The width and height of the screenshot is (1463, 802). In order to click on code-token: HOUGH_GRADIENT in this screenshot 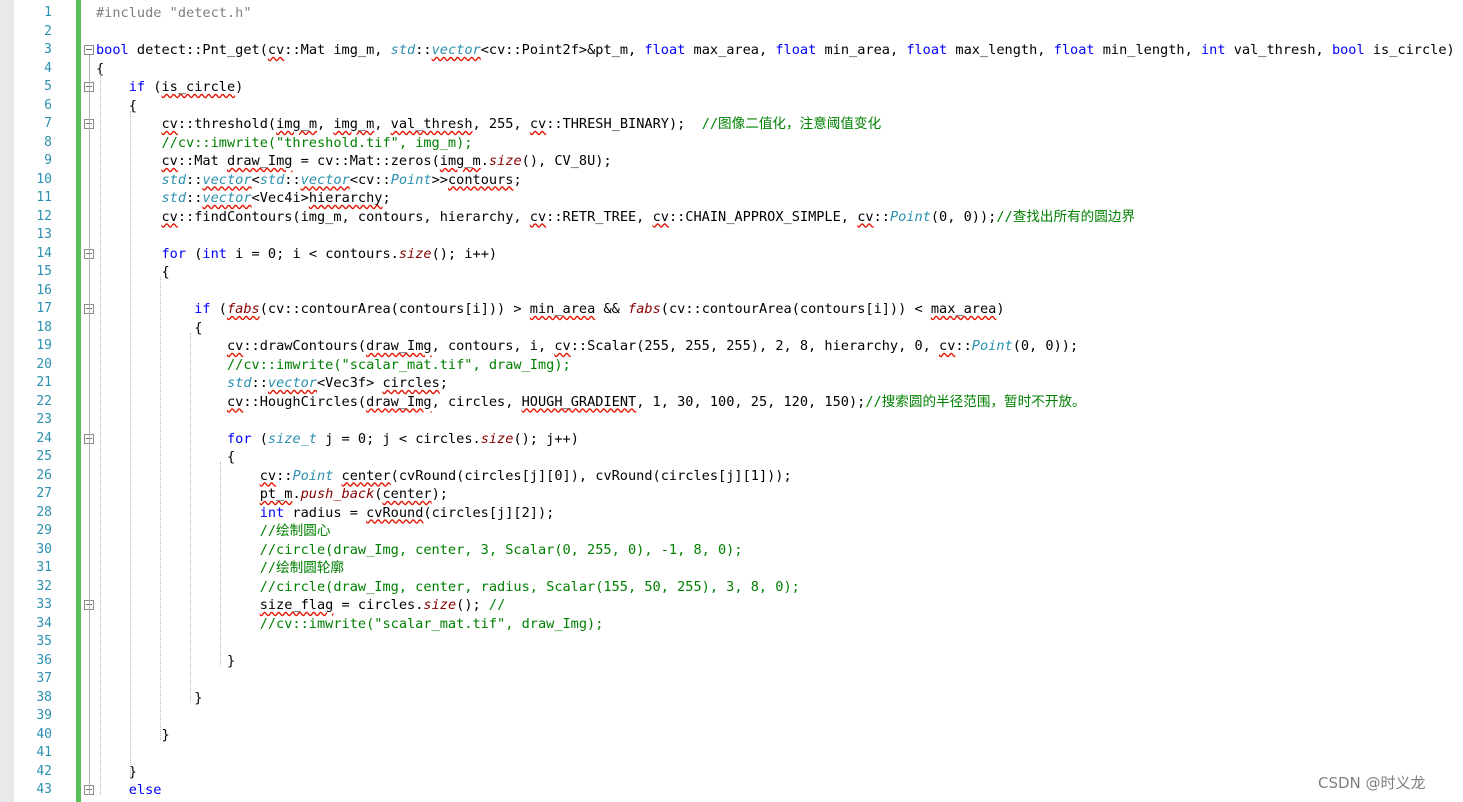, I will do `click(579, 401)`.